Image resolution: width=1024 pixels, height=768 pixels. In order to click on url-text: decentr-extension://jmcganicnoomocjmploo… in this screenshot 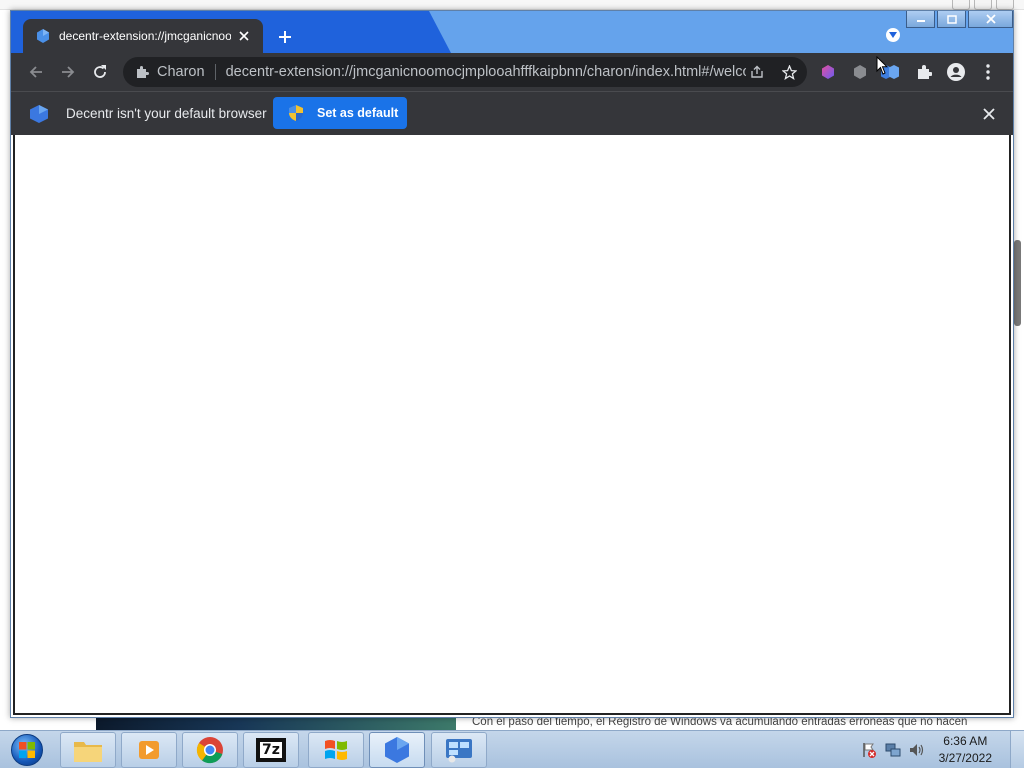, I will do `click(486, 72)`.